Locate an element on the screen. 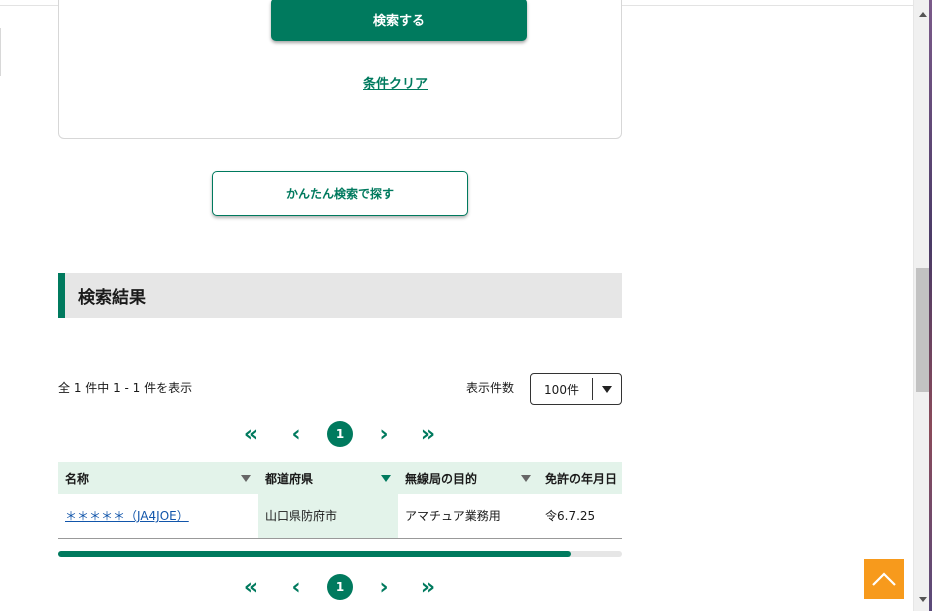  back-to-top-button is located at coordinates (884, 579).